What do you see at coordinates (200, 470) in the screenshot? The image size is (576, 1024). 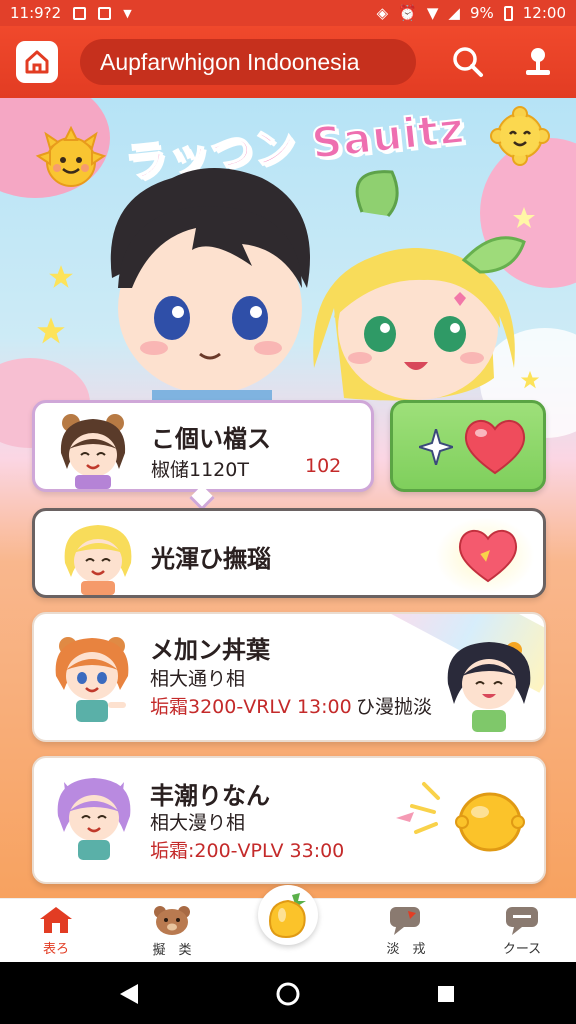 I see `card-subtitle: 椒储1120T` at bounding box center [200, 470].